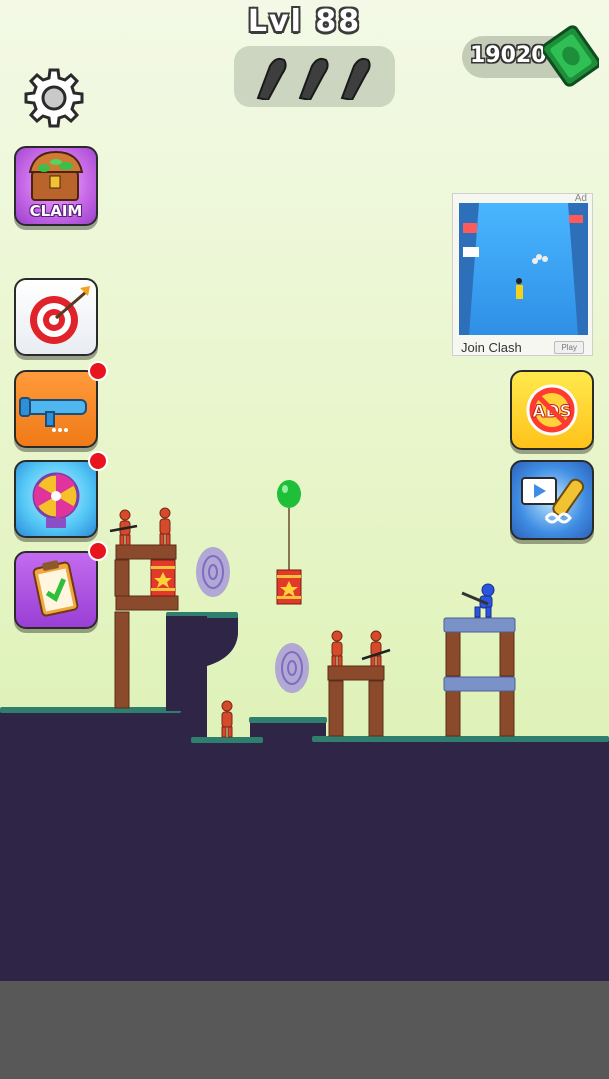 The height and width of the screenshot is (1079, 609). I want to click on bottom-bar, so click(304, 1030).